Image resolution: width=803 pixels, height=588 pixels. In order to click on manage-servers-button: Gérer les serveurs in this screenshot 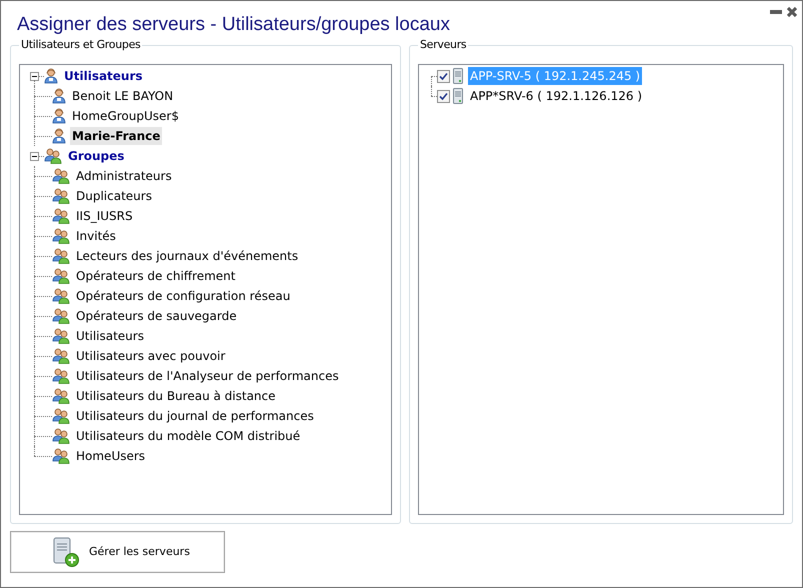, I will do `click(117, 552)`.